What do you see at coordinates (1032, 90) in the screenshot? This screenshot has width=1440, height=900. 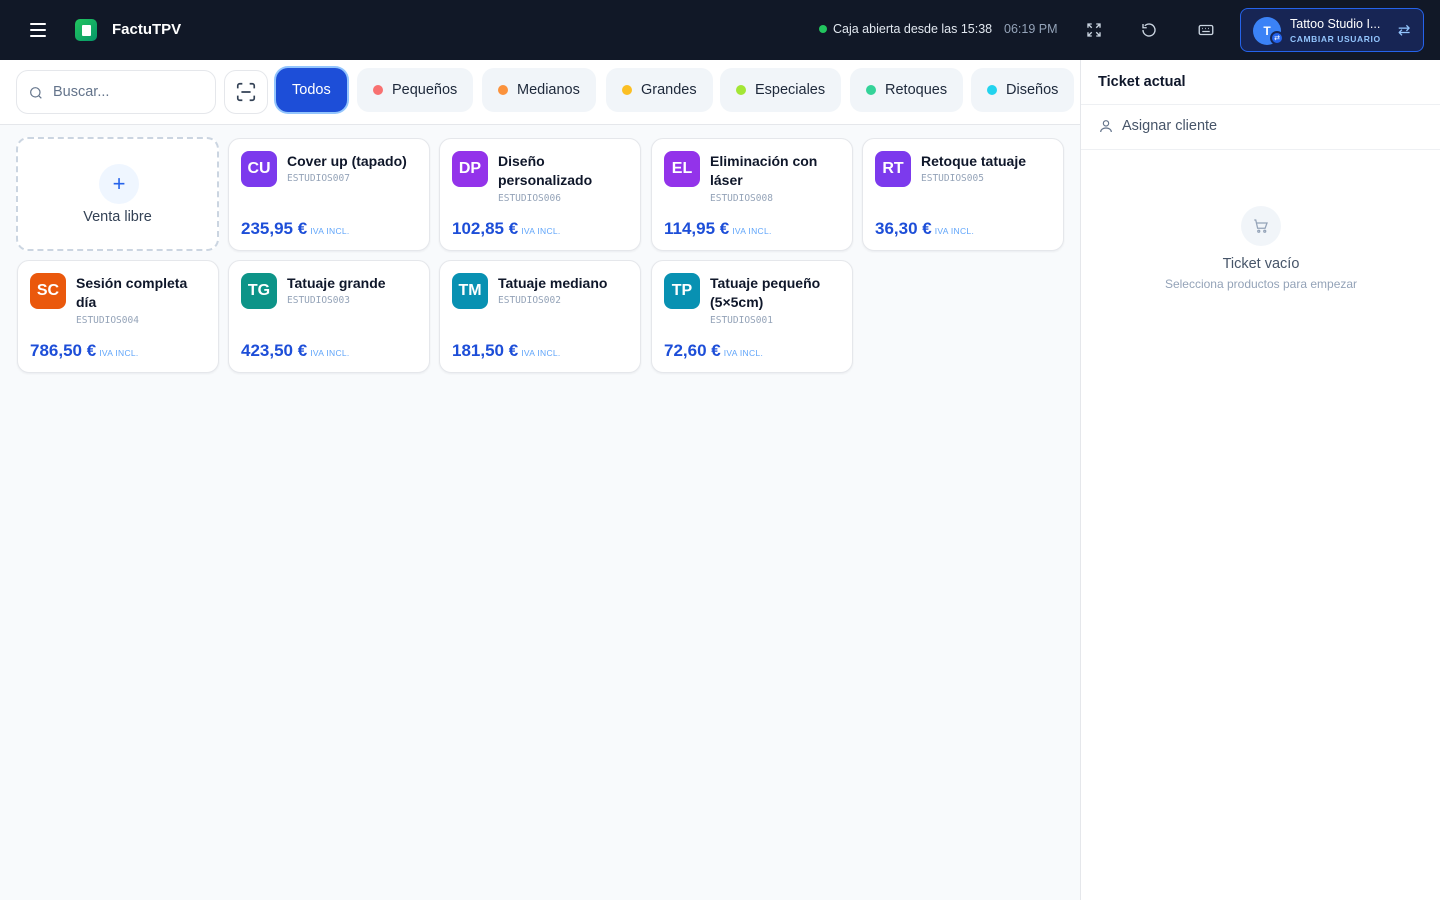 I see `category-label: Diseños` at bounding box center [1032, 90].